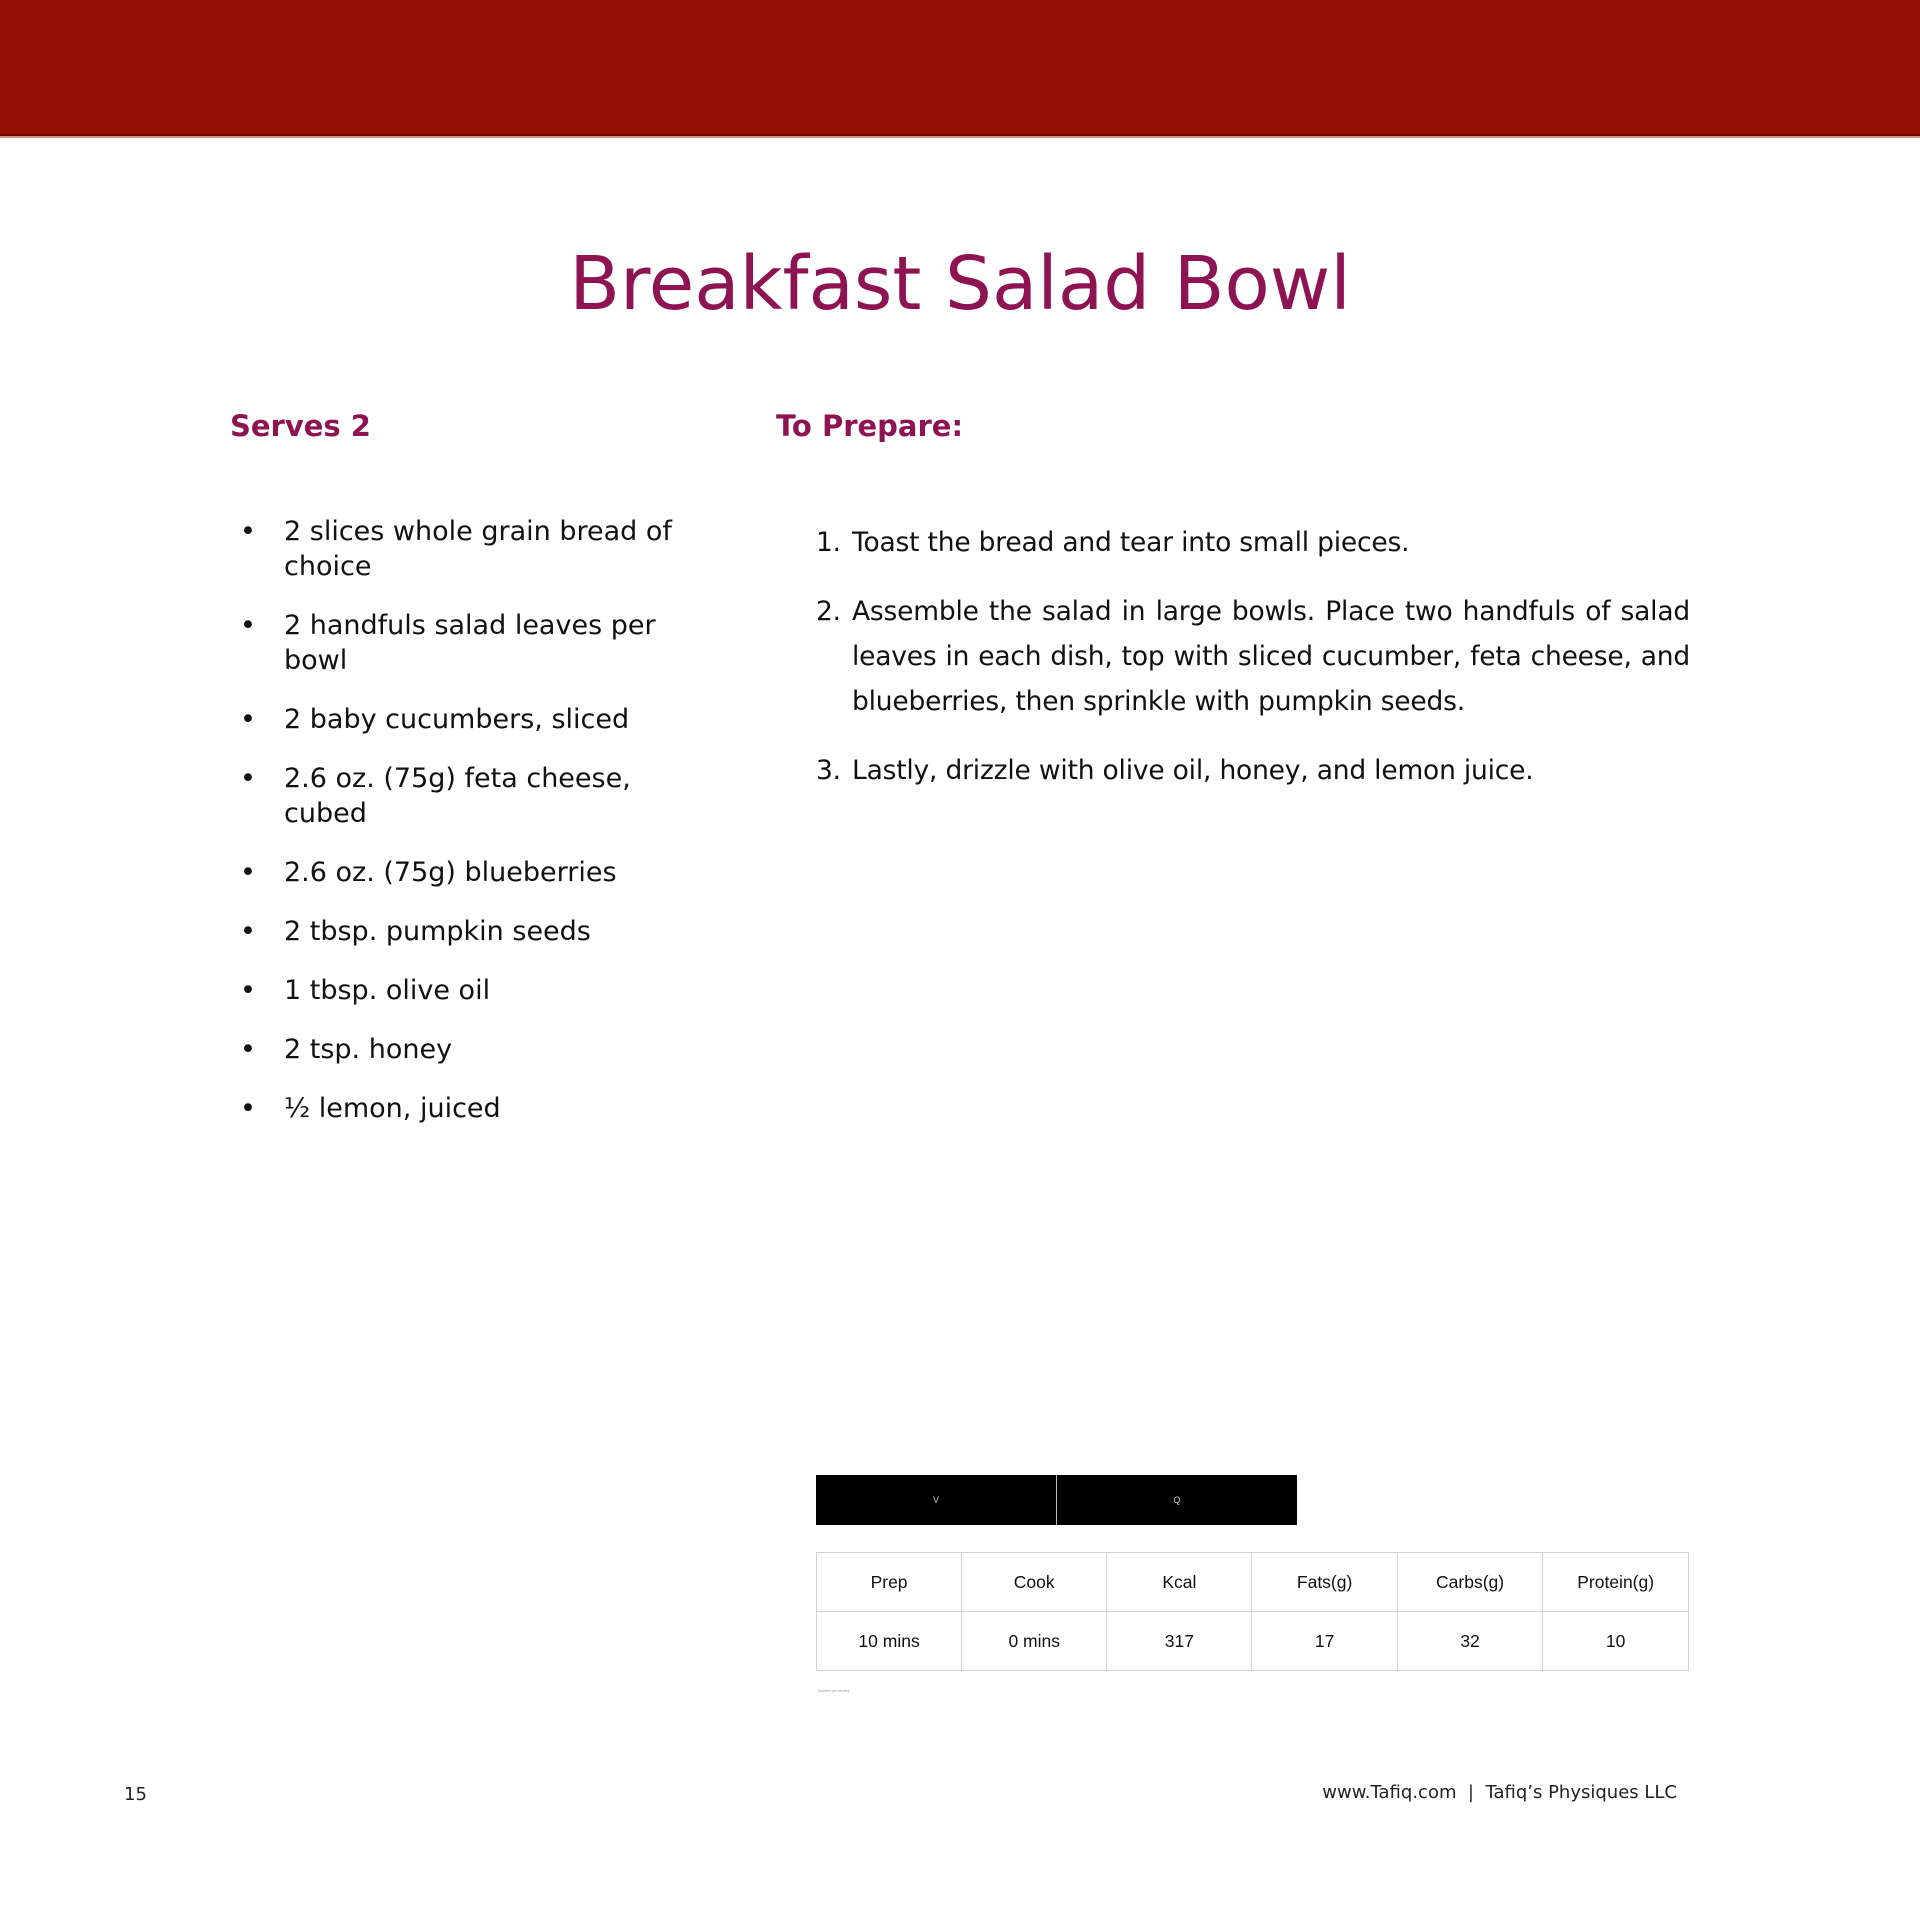 This screenshot has width=1920, height=1920. What do you see at coordinates (1470, 1641) in the screenshot?
I see `value-carbs: 32` at bounding box center [1470, 1641].